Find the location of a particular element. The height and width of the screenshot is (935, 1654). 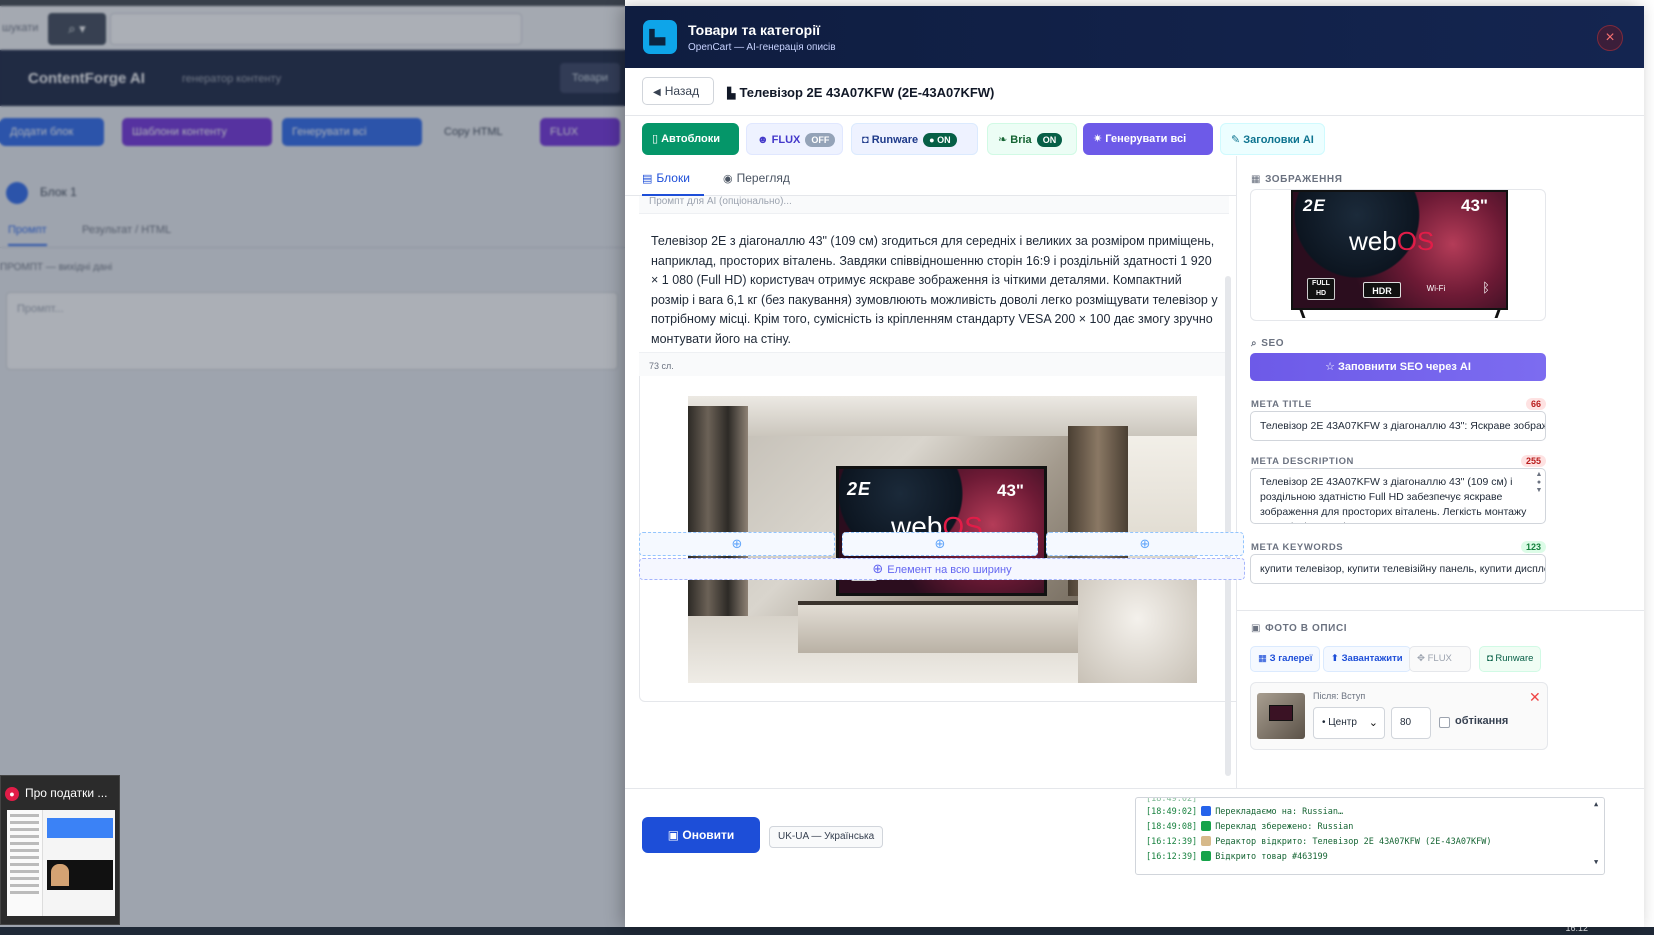

photo-width-input: 80 is located at coordinates (1411, 723).